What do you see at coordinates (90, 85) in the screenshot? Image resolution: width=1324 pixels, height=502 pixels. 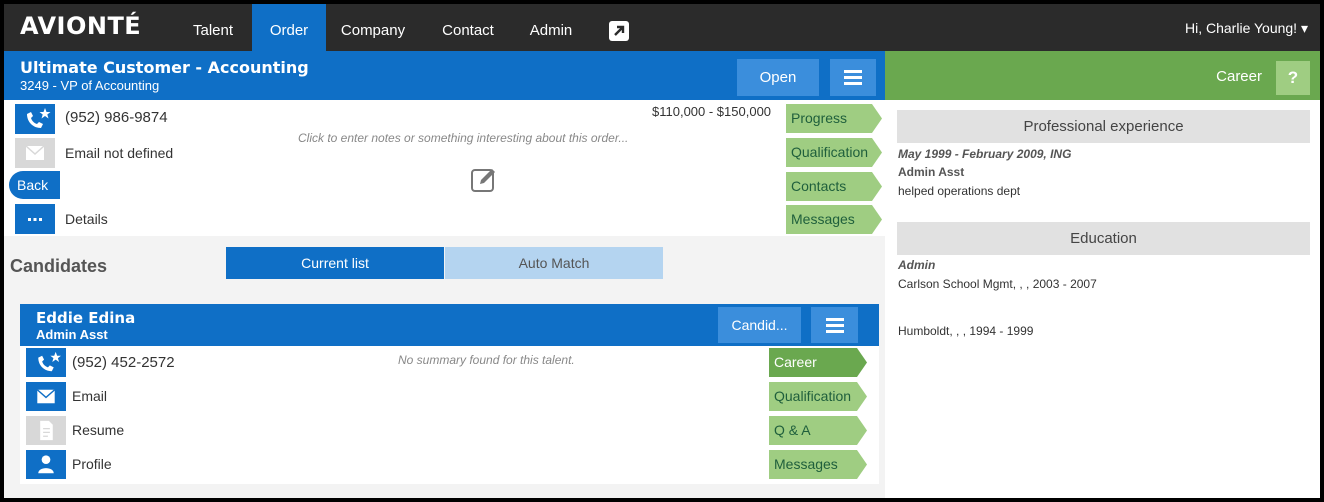 I see `order-subtitle: 3249 - VP of Accounting` at bounding box center [90, 85].